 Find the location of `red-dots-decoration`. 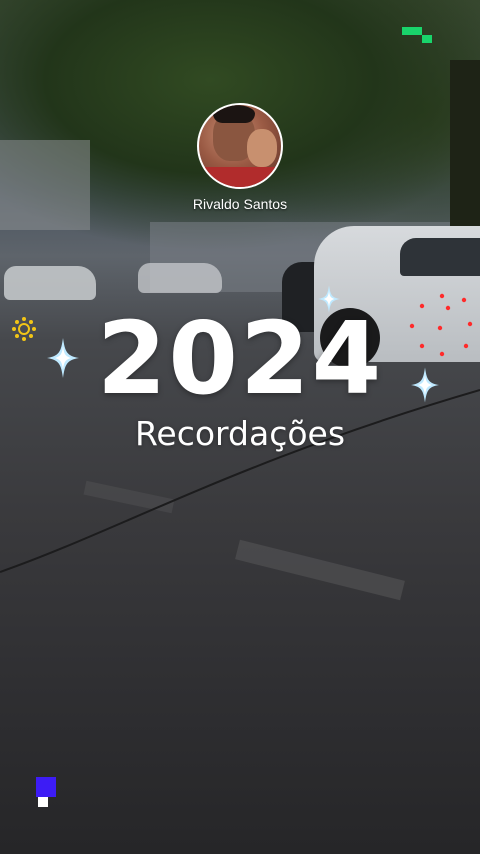

red-dots-decoration is located at coordinates (441, 325).